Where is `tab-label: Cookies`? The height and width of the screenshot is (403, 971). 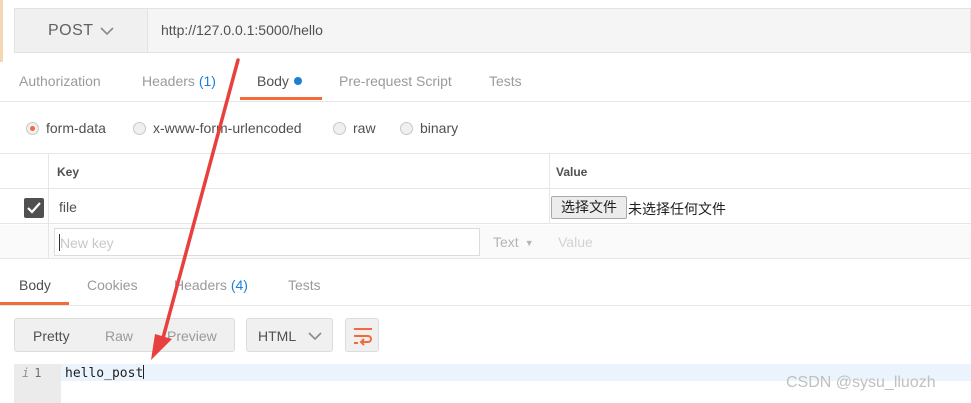
tab-label: Cookies is located at coordinates (112, 285).